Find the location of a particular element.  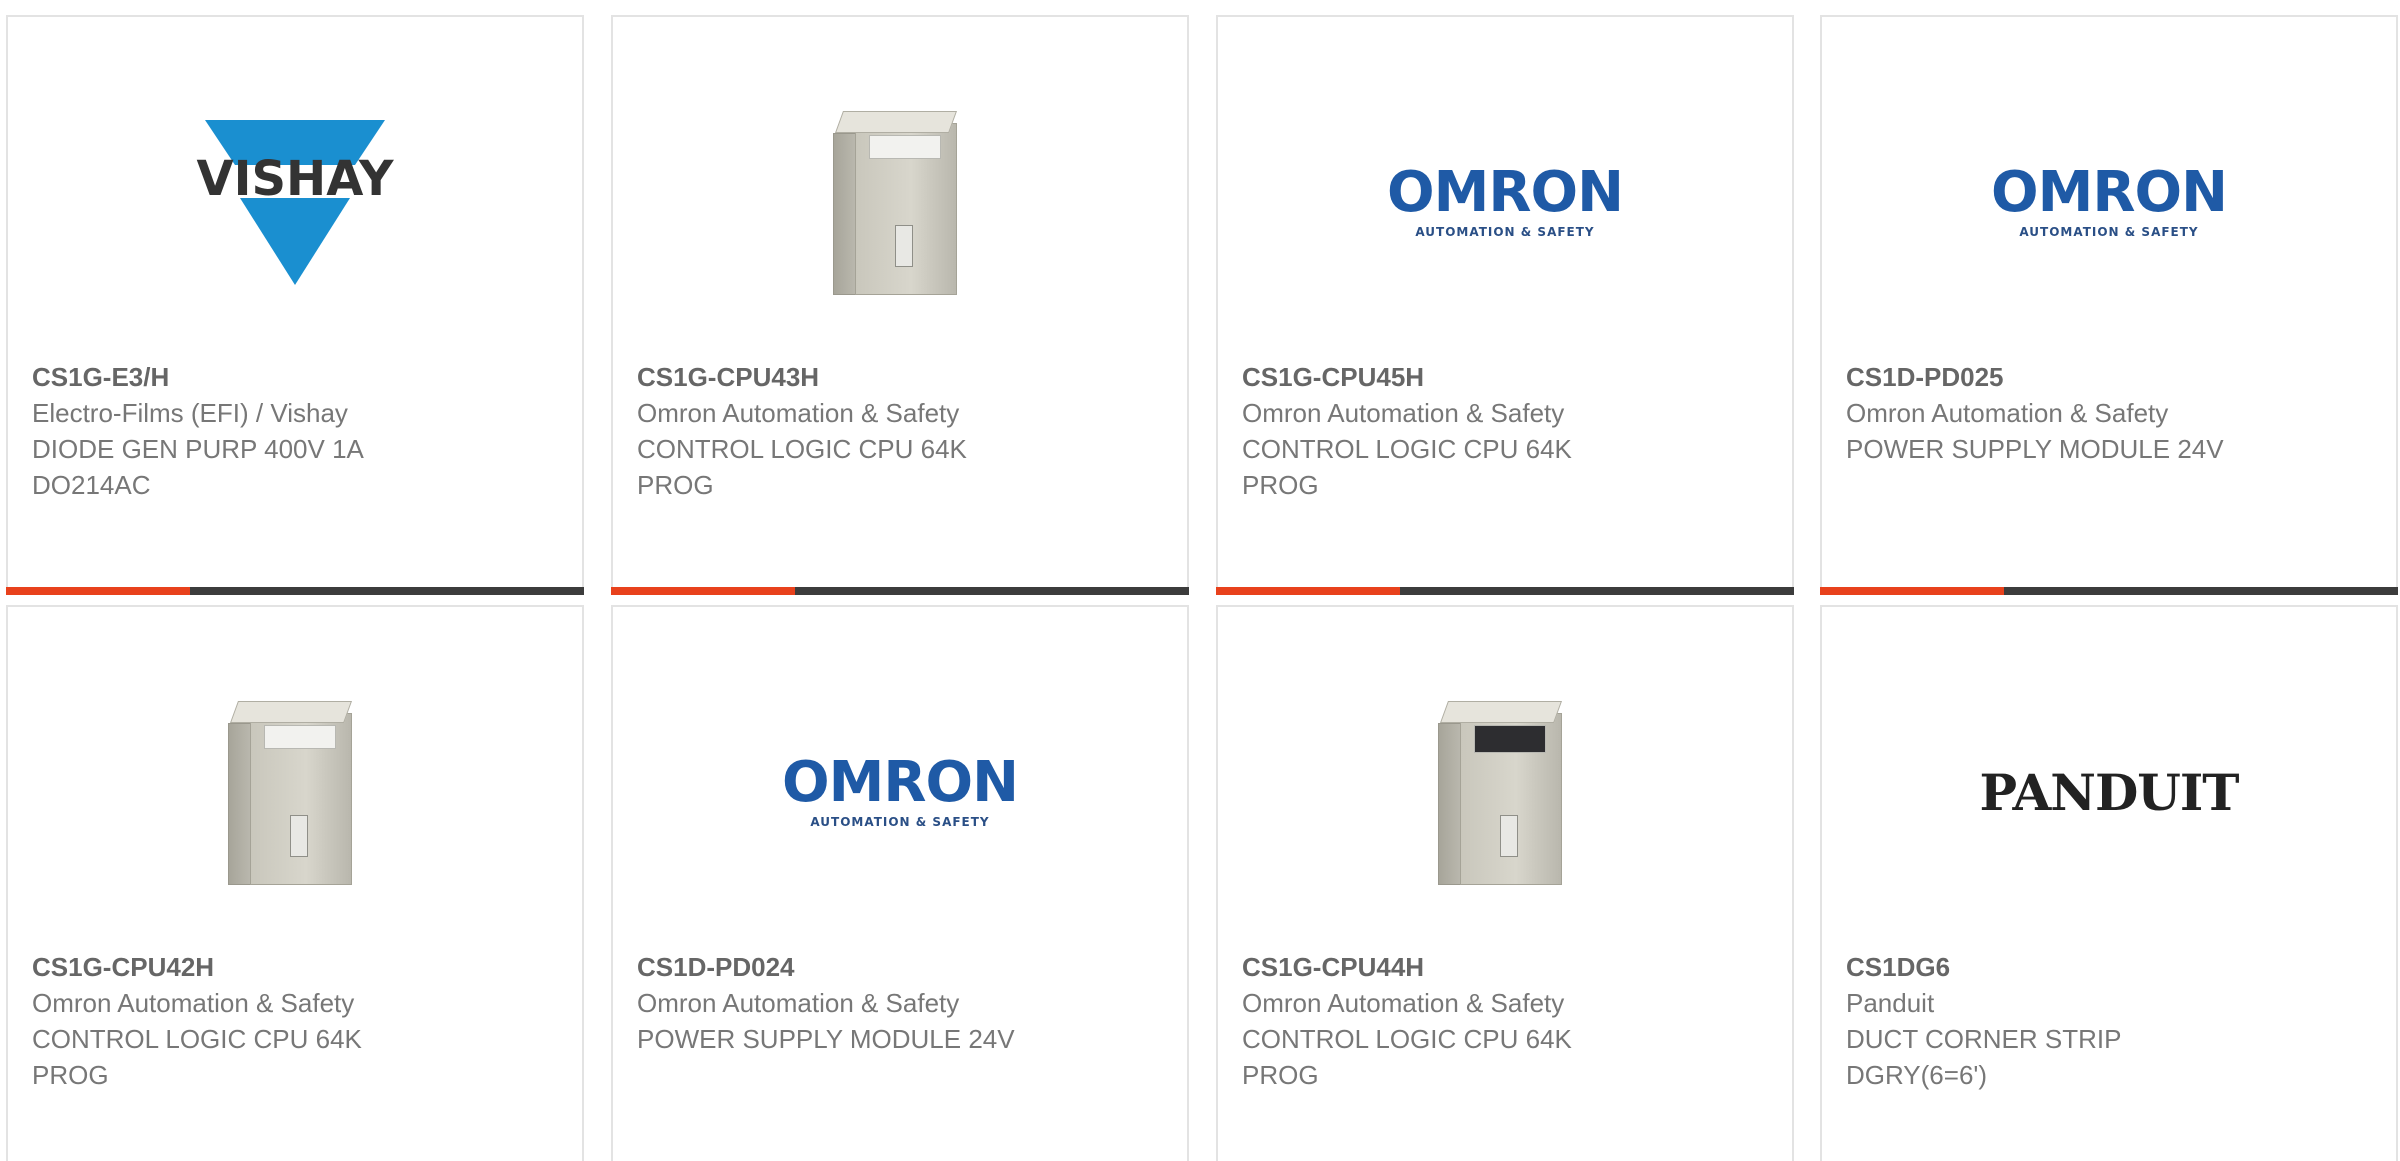

part-number: CS1DG6 is located at coordinates (2109, 967).